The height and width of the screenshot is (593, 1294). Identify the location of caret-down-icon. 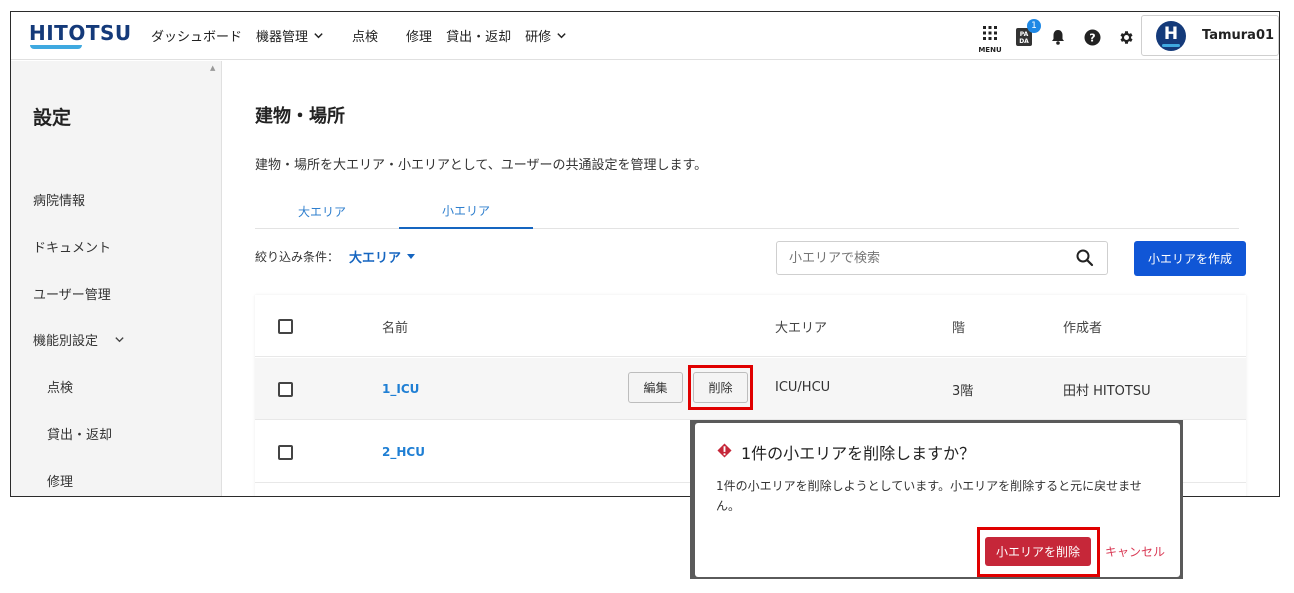
(411, 256).